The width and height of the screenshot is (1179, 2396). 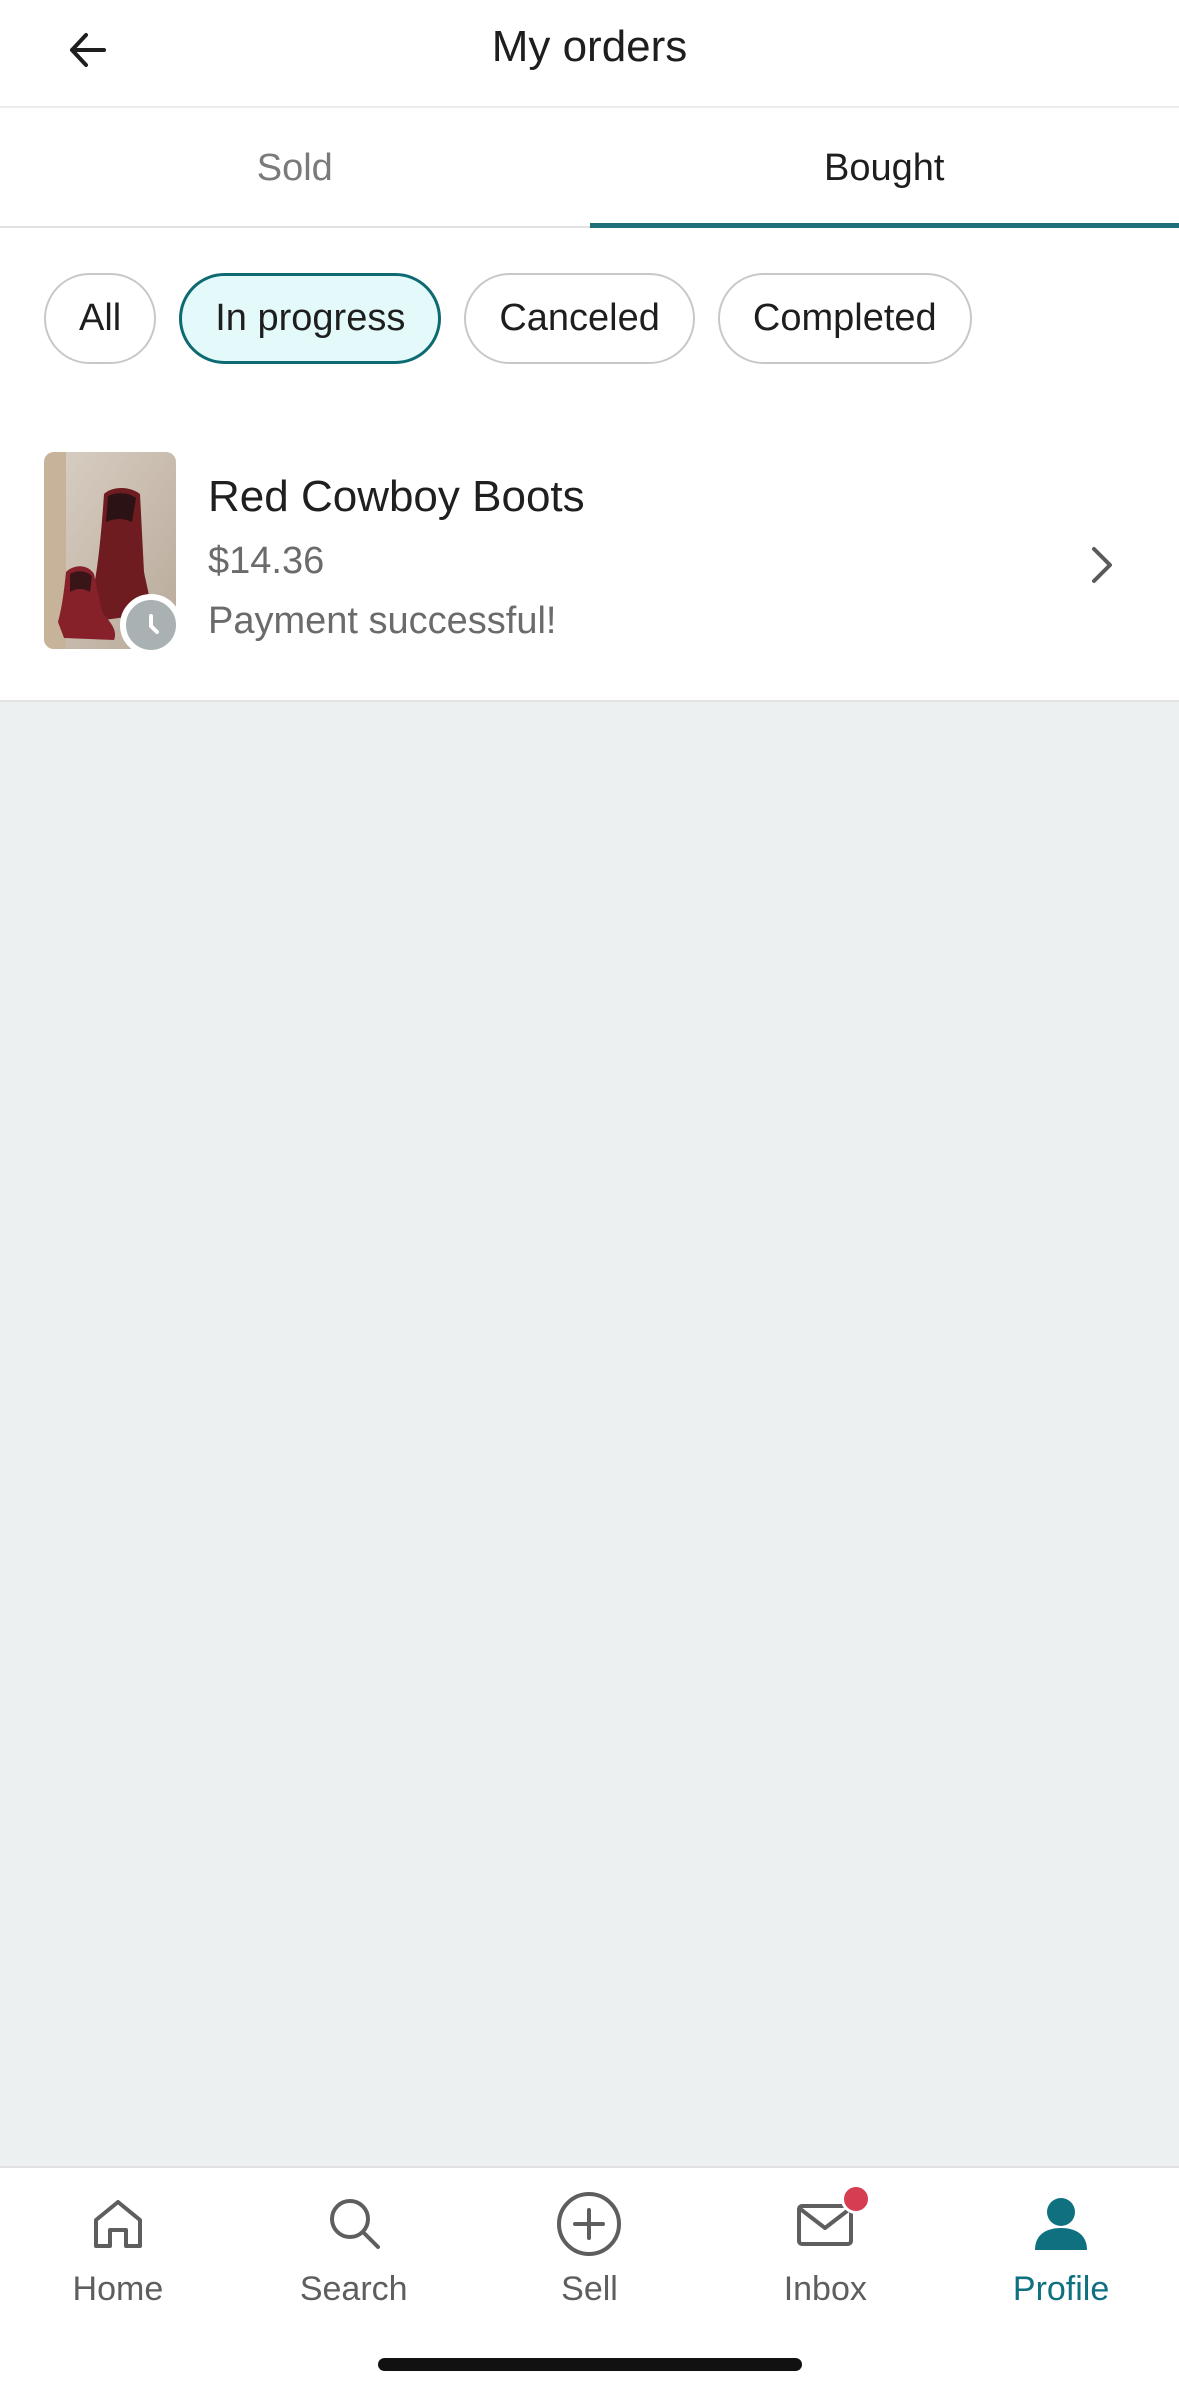 I want to click on nav-home-label: Home, so click(x=118, y=2289).